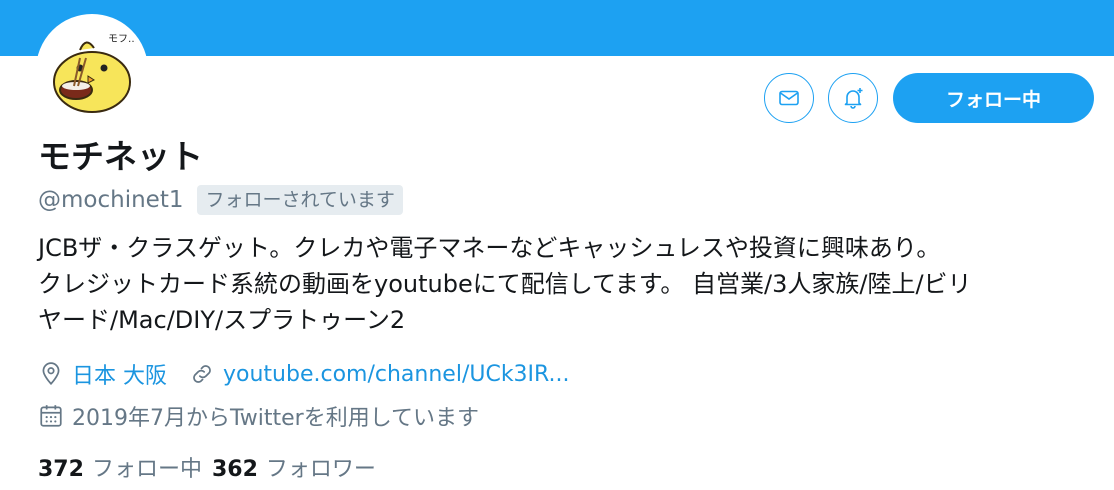 Image resolution: width=1114 pixels, height=490 pixels. I want to click on bio-line: JCBザ・クラスゲット。クレカや電子マネーなどキャッシュレスや投資に興味あり。, so click(489, 248).